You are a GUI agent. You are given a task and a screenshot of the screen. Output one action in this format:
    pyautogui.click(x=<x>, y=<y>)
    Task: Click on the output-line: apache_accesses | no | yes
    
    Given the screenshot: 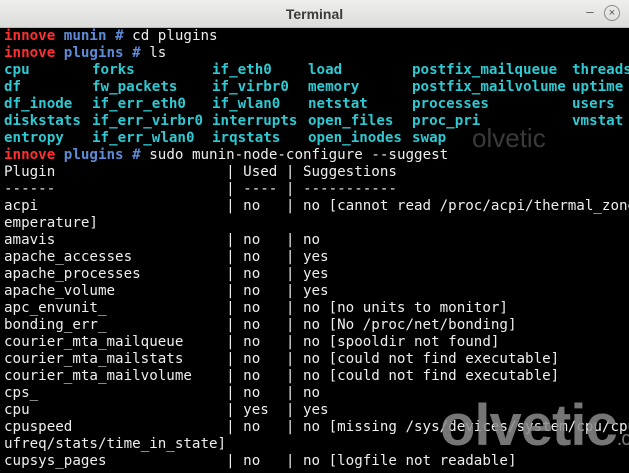 What is the action you would take?
    pyautogui.click(x=166, y=257)
    